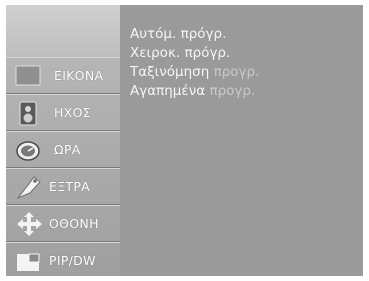 The height and width of the screenshot is (281, 369). I want to click on submenu-item-auto-program: Αυτόμ. πρόγρ., so click(178, 34).